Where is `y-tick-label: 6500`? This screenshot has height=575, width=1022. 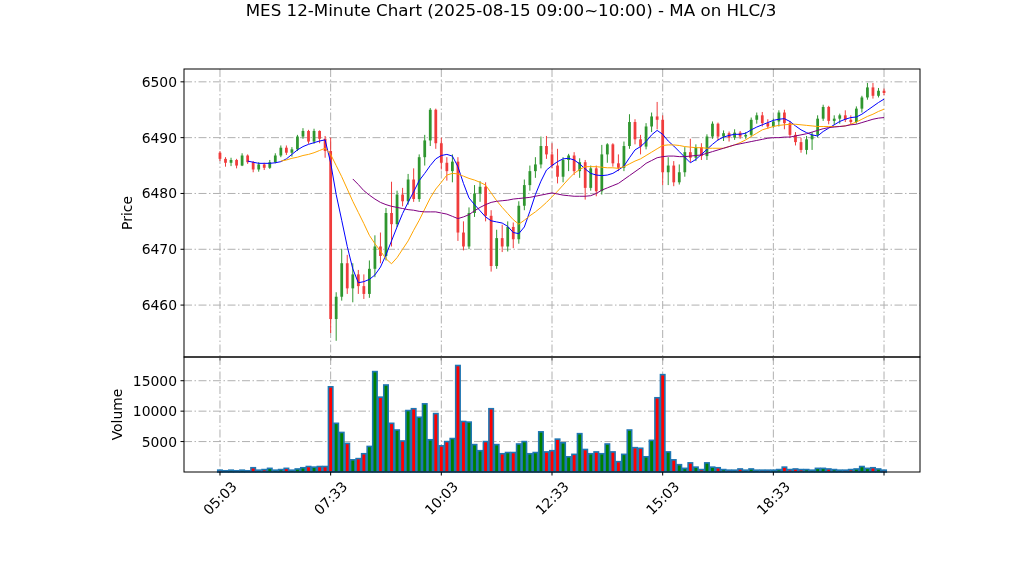 y-tick-label: 6500 is located at coordinates (159, 81).